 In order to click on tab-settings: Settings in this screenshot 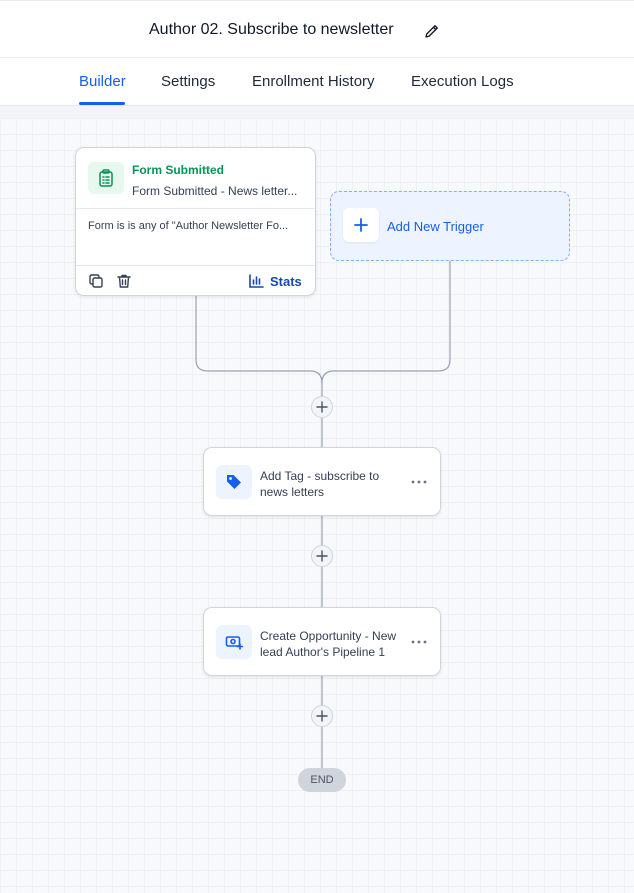, I will do `click(188, 81)`.